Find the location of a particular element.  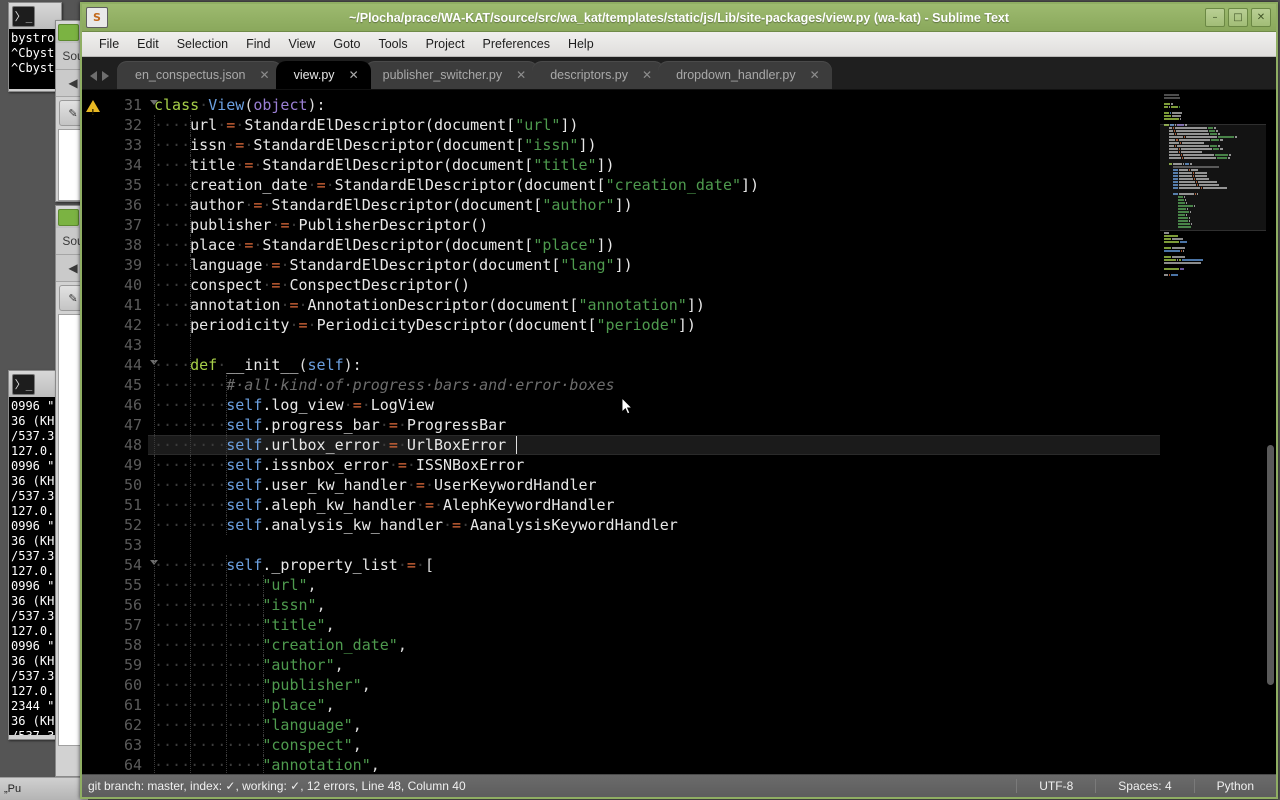

menu-item-file: File is located at coordinates (109, 44).